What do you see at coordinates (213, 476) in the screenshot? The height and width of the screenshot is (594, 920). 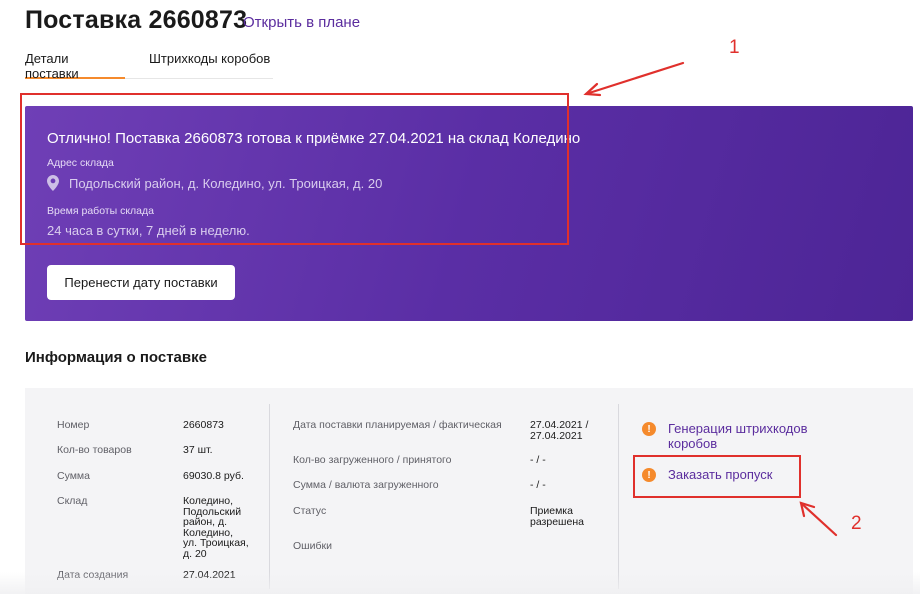 I see `sum-value: 69030.8 руб.` at bounding box center [213, 476].